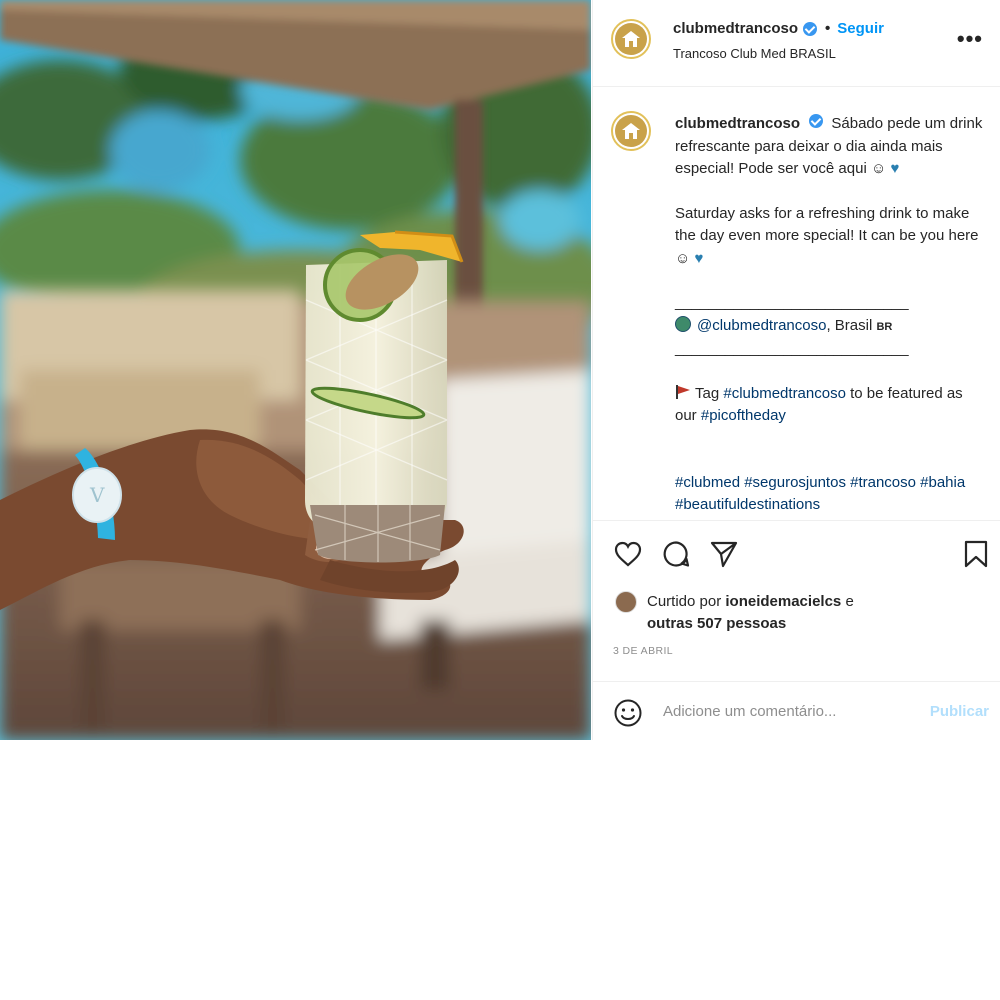  I want to click on smiley-icon, so click(628, 713).